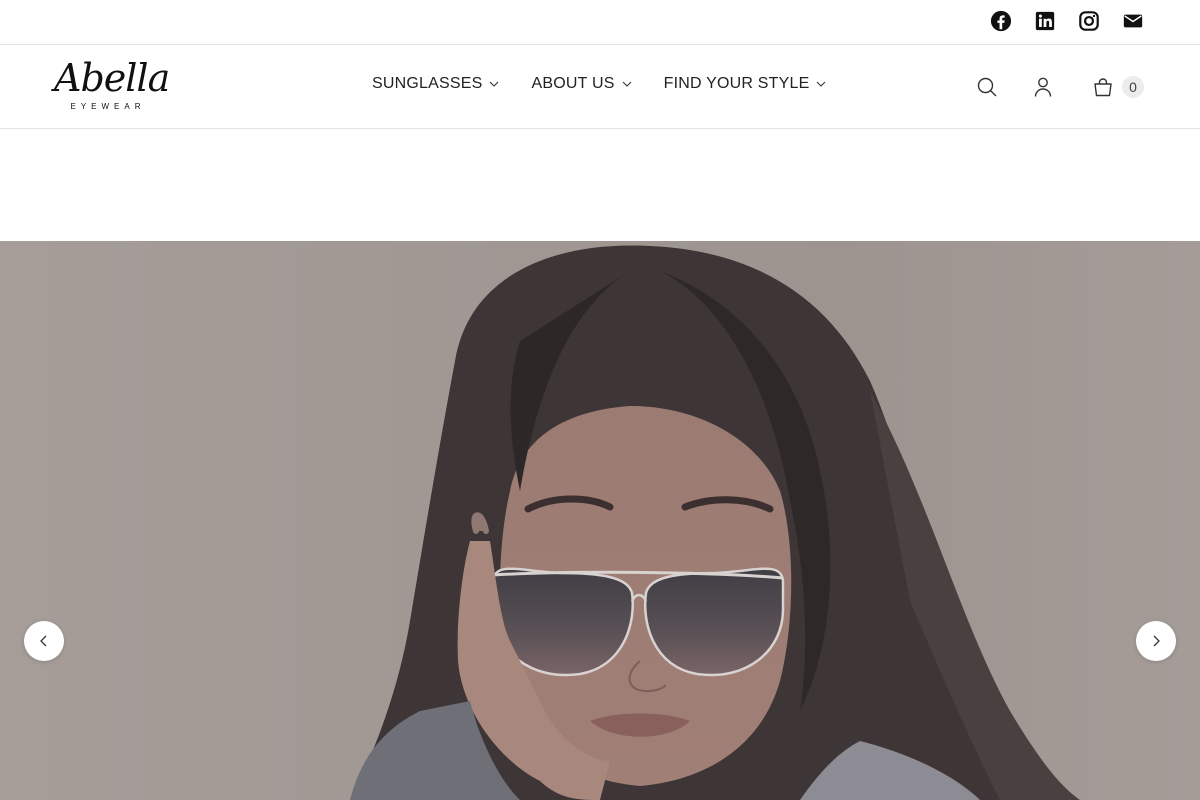 The image size is (1200, 800). What do you see at coordinates (736, 83) in the screenshot?
I see `nav-item-label: FIND YOUR STYLE` at bounding box center [736, 83].